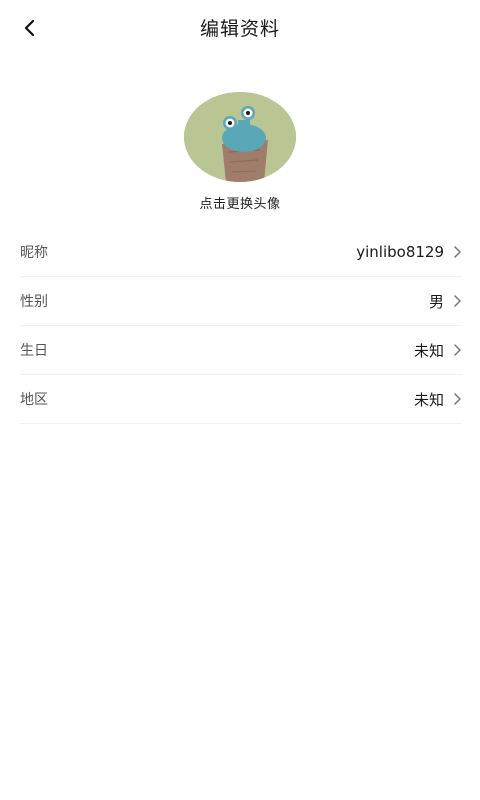 This screenshot has height=800, width=480. I want to click on region-row: 地区 未知, so click(241, 399).